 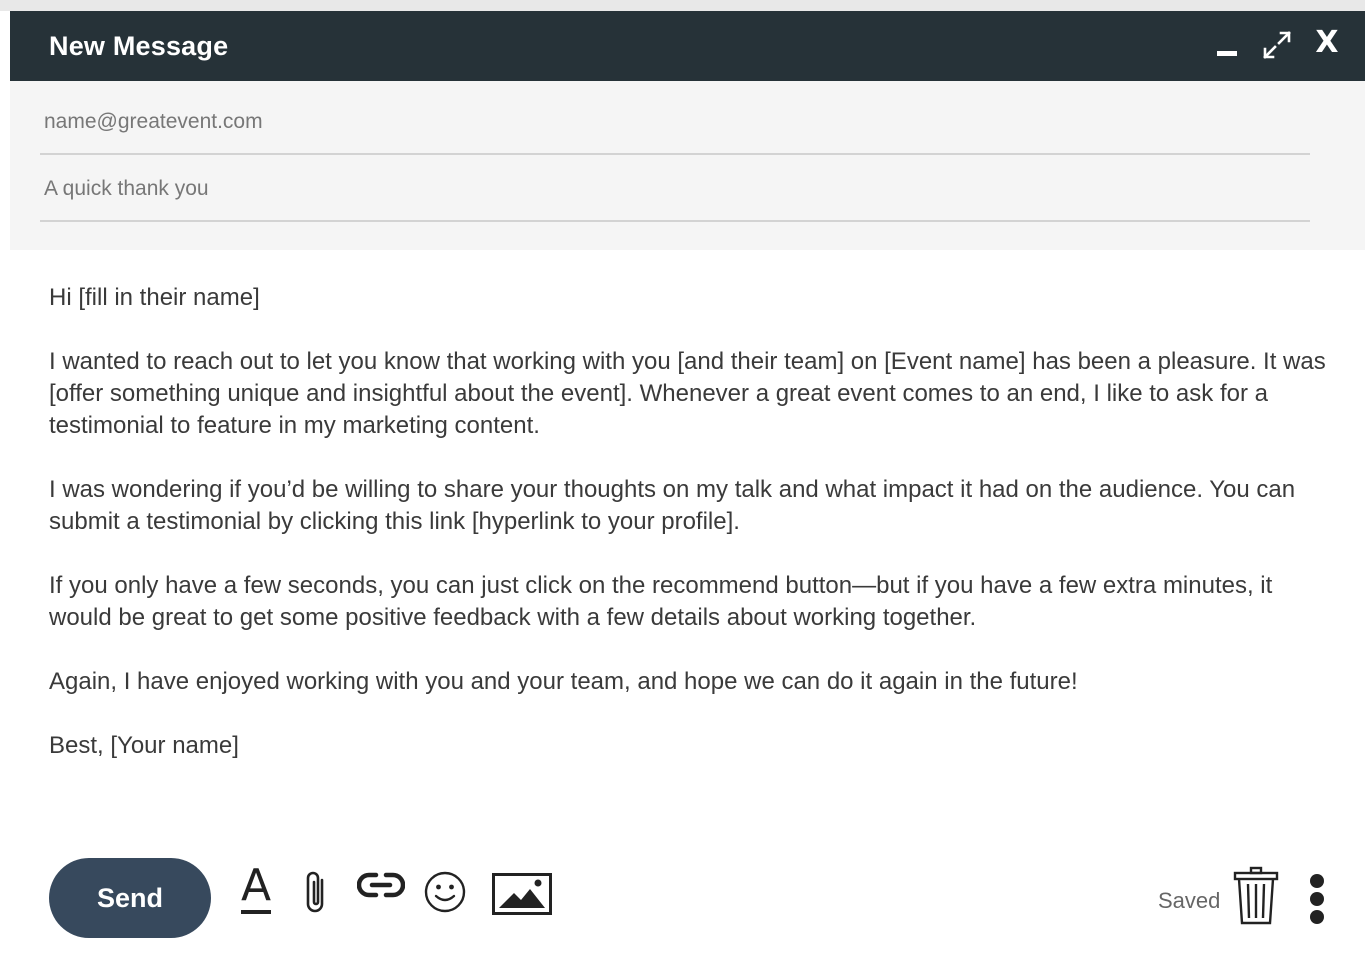 What do you see at coordinates (256, 912) in the screenshot?
I see `text-format-underline` at bounding box center [256, 912].